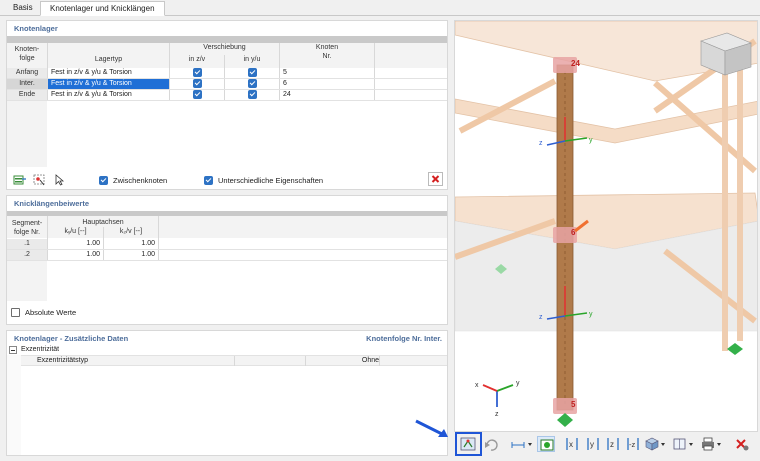 This screenshot has height=461, width=760. What do you see at coordinates (15, 312) in the screenshot?
I see `absolute-werte-checkbox` at bounding box center [15, 312].